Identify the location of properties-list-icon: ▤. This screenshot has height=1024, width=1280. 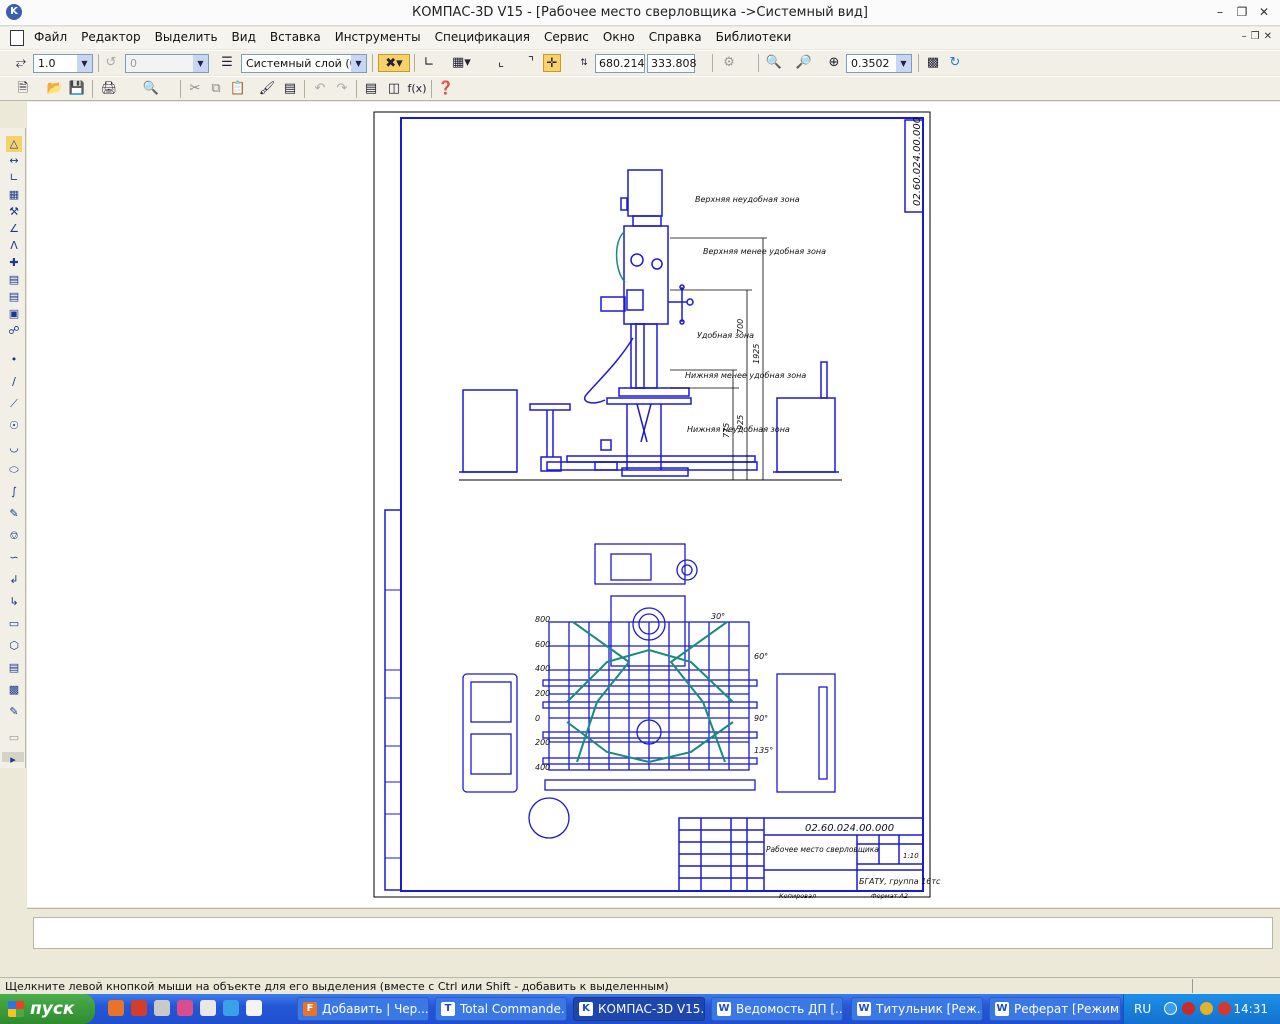
(290, 89).